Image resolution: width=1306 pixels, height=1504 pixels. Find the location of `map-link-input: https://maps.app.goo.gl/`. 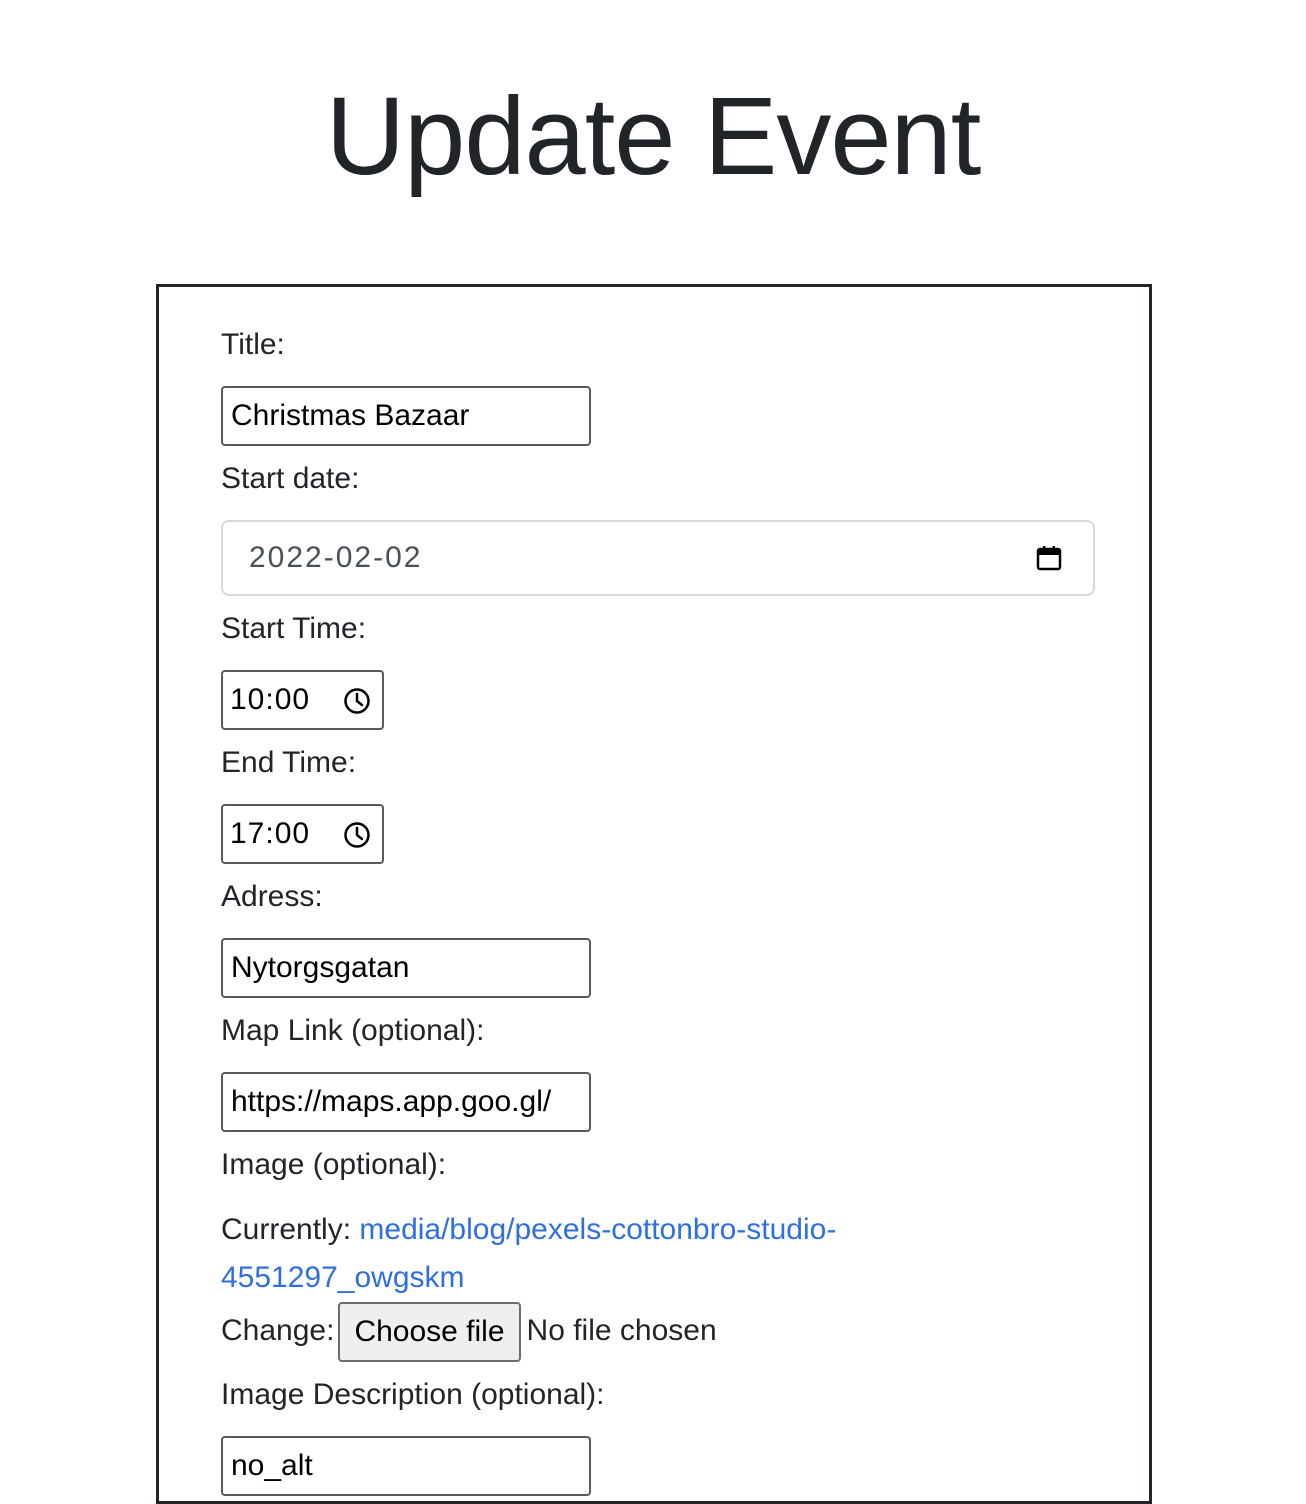

map-link-input: https://maps.app.goo.gl/ is located at coordinates (406, 1102).